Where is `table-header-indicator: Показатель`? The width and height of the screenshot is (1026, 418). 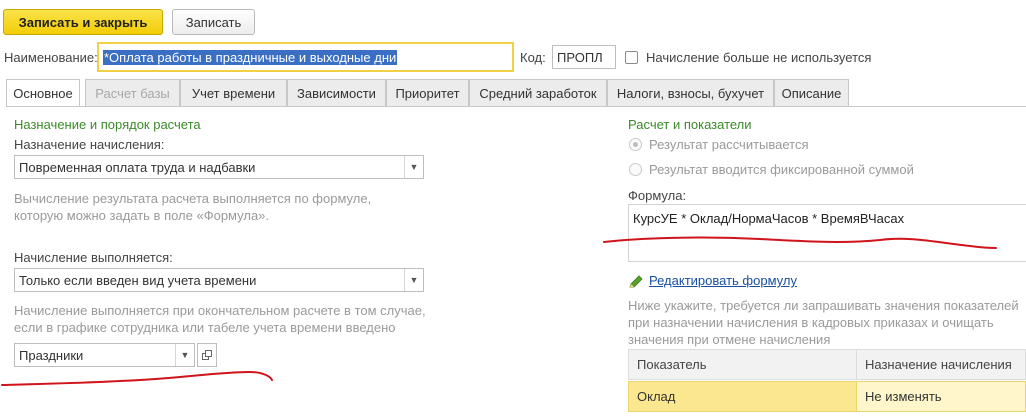 table-header-indicator: Показатель is located at coordinates (742, 364).